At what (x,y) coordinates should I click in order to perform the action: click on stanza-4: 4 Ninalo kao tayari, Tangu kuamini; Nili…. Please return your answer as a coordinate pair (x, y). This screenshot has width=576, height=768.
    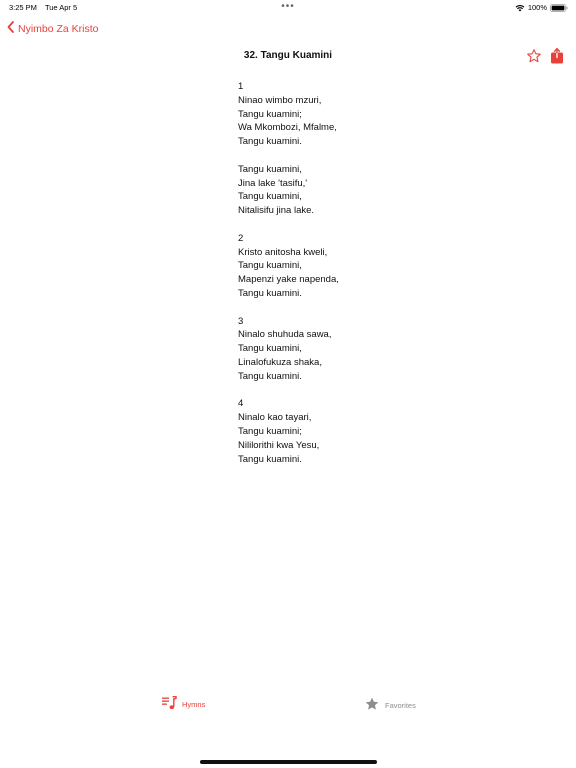
    Looking at the image, I should click on (288, 431).